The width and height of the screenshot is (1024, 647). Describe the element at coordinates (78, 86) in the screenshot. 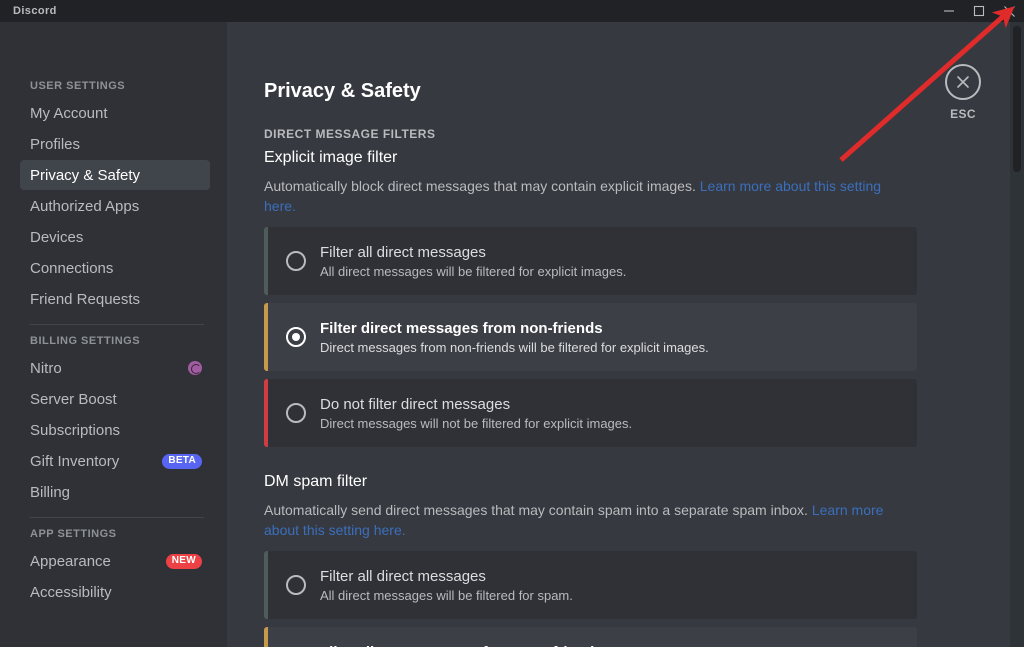

I see `sidebar-section-header-user: USER SETTINGS` at that location.